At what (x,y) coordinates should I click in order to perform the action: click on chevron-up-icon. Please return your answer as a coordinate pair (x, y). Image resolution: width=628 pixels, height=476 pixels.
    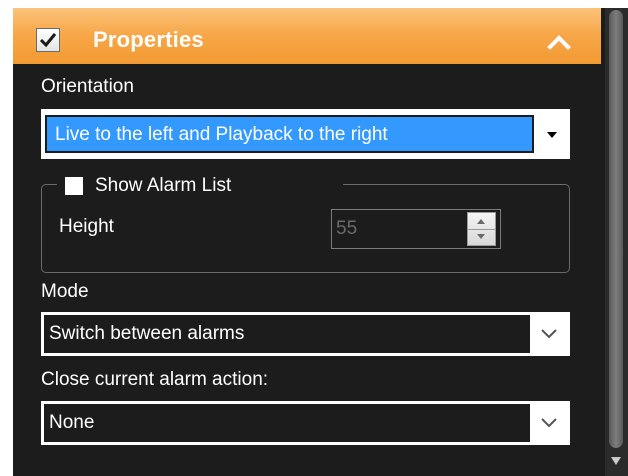
    Looking at the image, I should click on (559, 42).